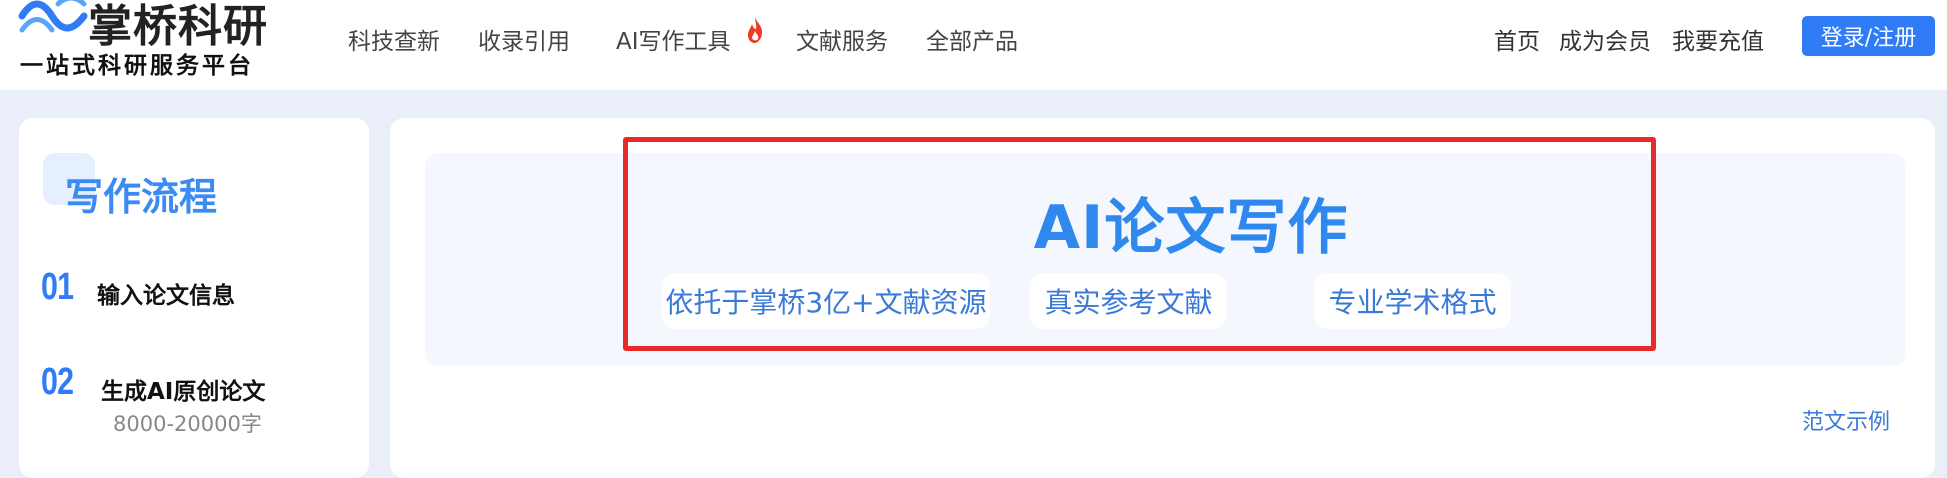 The height and width of the screenshot is (478, 1947). Describe the element at coordinates (673, 39) in the screenshot. I see `nav-item-ai-writing-tools: AI写作工具` at that location.